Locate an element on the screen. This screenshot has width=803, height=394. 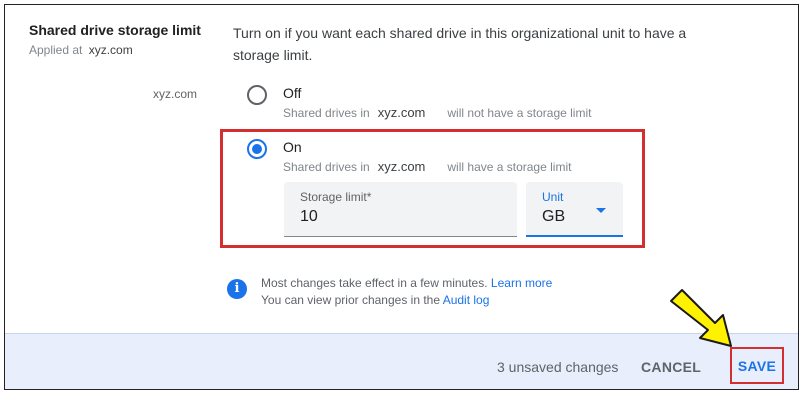
storage-limit-input: Storage limit* 10 is located at coordinates (400, 209).